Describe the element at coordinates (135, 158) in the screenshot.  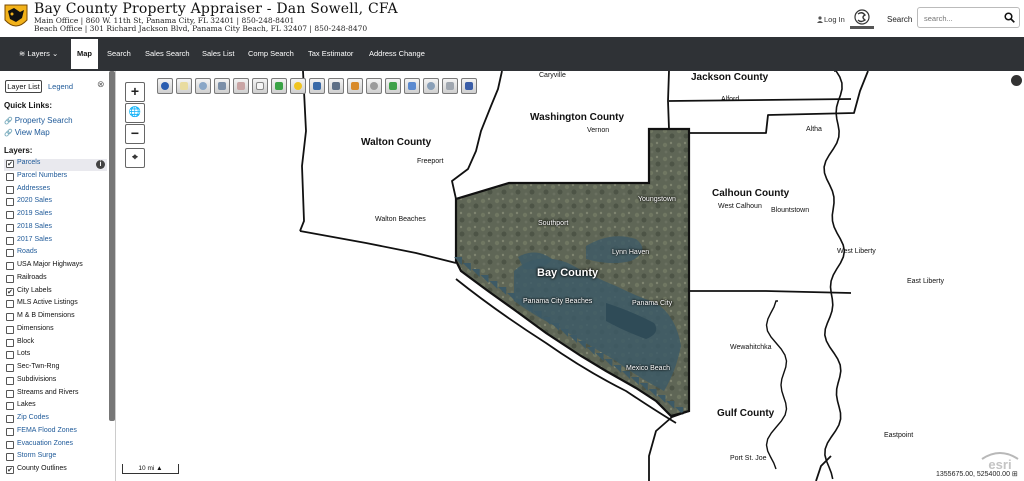
I see `locate-button: ⌖` at that location.